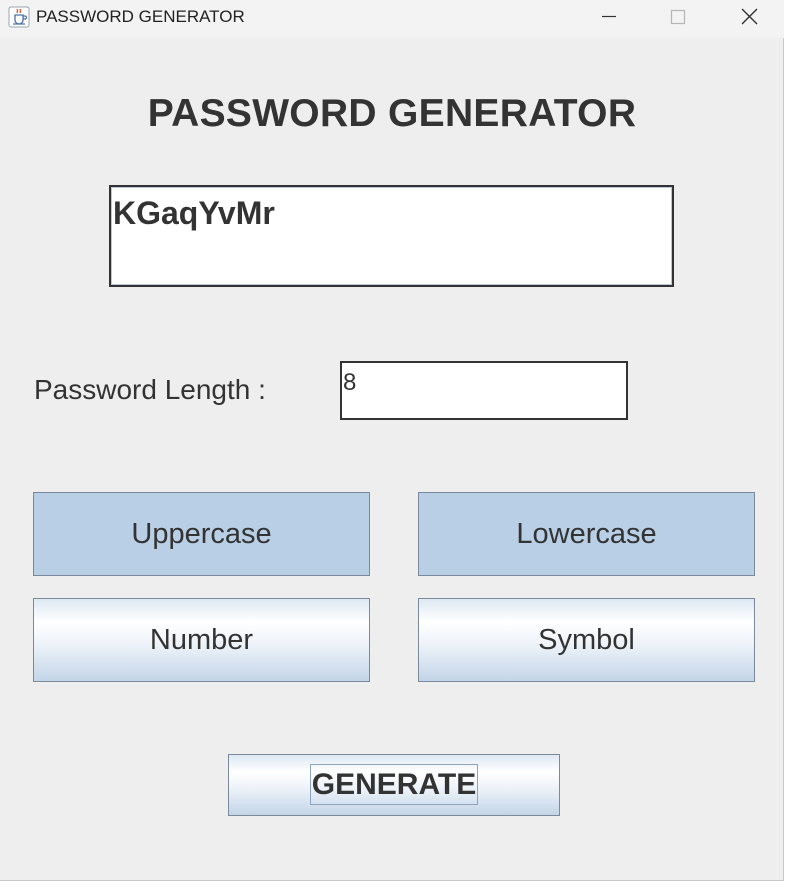 This screenshot has height=883, width=788. Describe the element at coordinates (609, 17) in the screenshot. I see `minimize-icon` at that location.